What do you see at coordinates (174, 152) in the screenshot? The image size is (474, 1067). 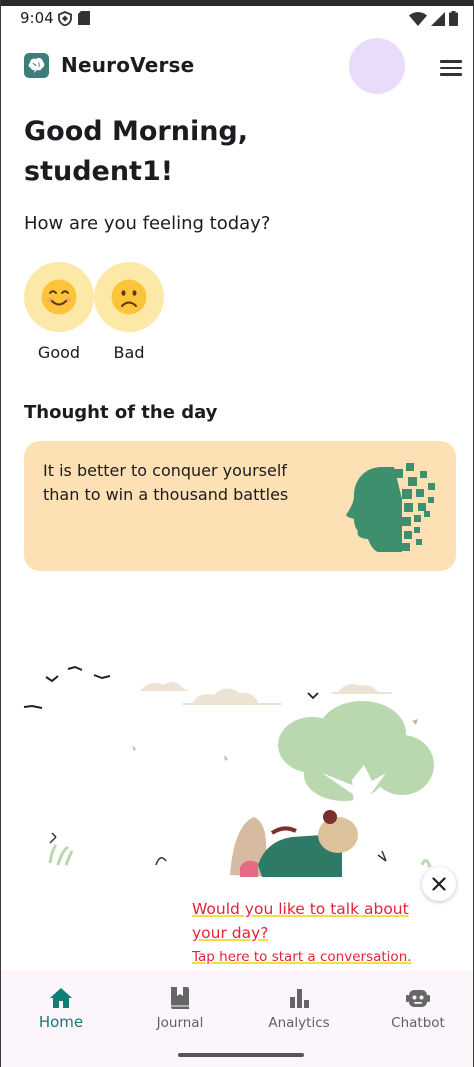 I see `greeting-heading: Good Morning, student1!` at bounding box center [174, 152].